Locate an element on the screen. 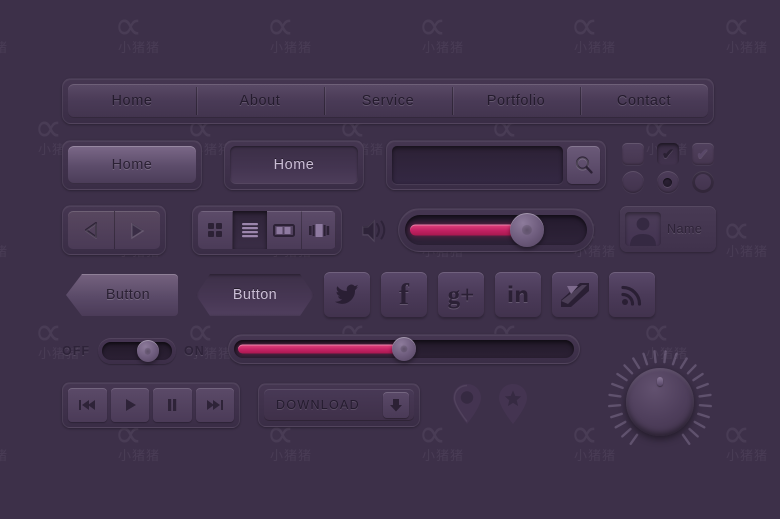 The width and height of the screenshot is (780, 519). skip-forward-icon is located at coordinates (214, 405).